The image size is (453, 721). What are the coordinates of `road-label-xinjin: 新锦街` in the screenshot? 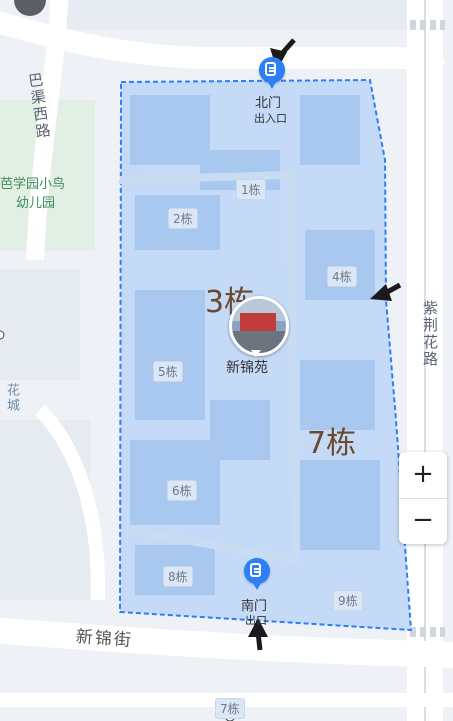 It's located at (104, 639).